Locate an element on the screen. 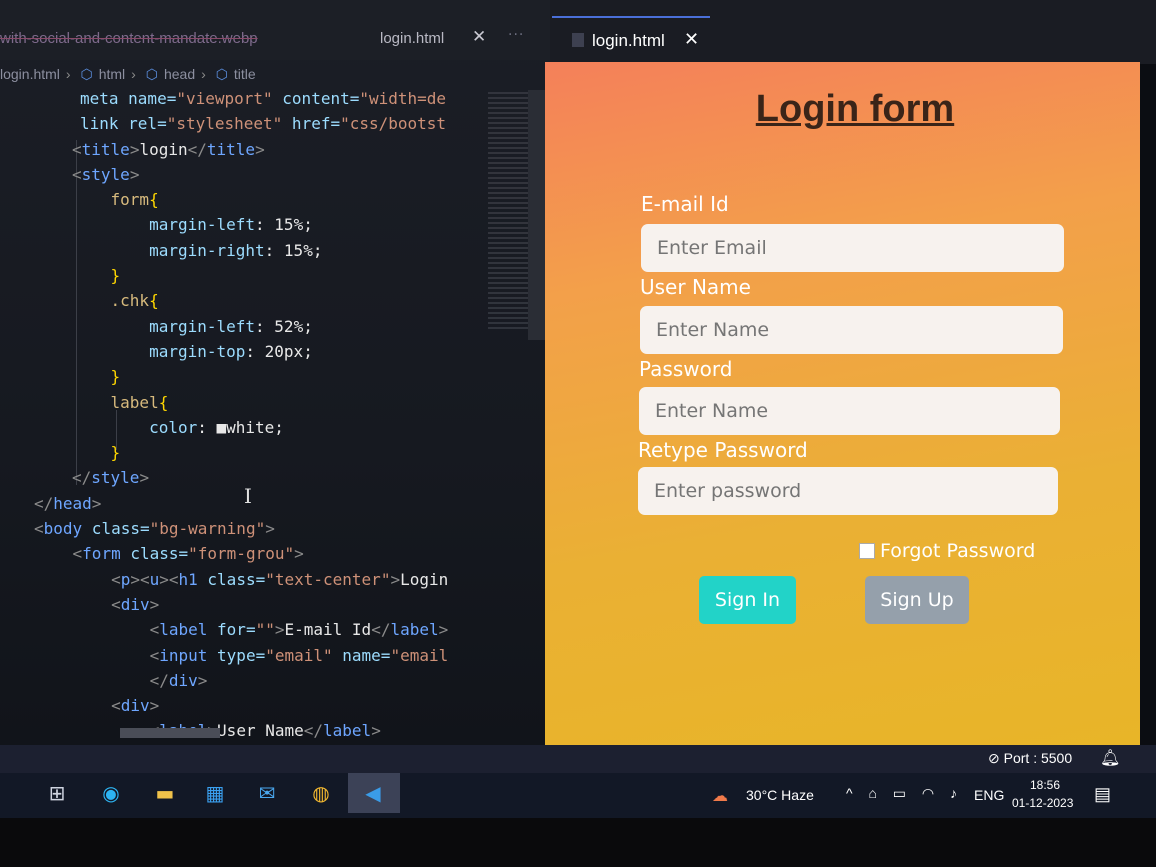 The image size is (1156, 867). port-status: ⊘ Port : 5500 is located at coordinates (1030, 758).